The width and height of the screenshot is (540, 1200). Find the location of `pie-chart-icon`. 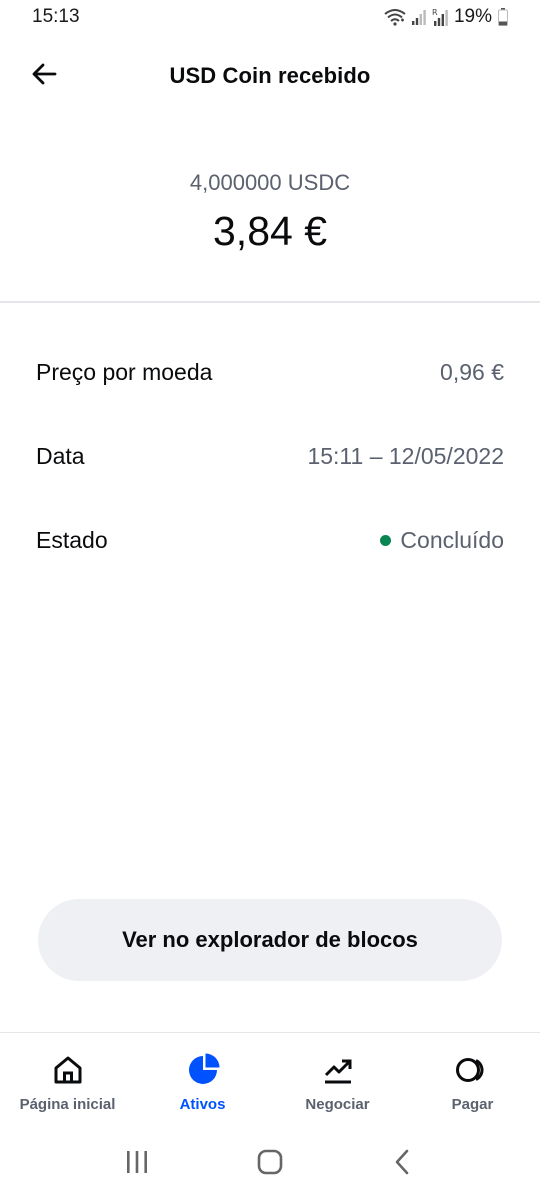

pie-chart-icon is located at coordinates (203, 1070).